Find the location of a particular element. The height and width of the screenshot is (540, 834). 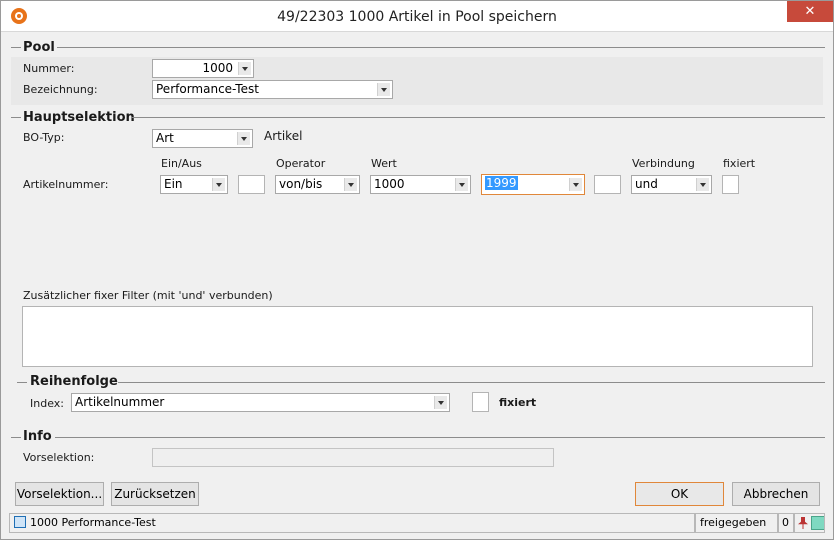

note-icon is located at coordinates (817, 523).